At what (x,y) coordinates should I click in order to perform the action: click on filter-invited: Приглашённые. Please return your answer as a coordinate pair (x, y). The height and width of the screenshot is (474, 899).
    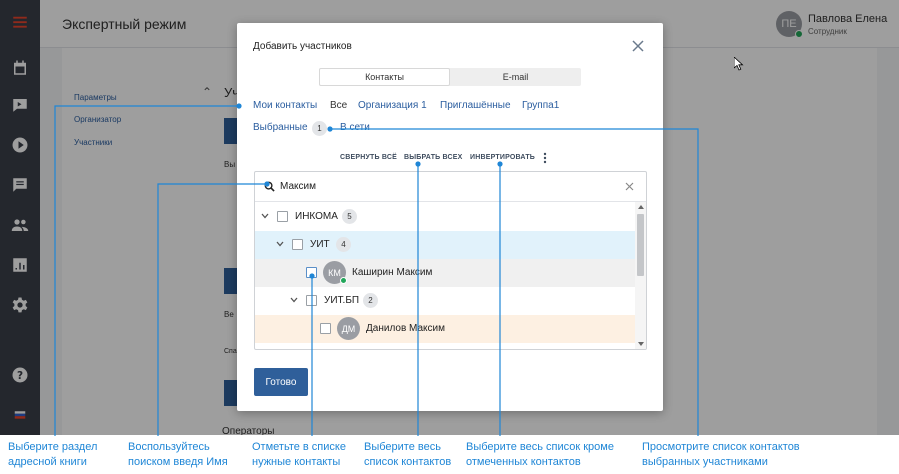
    Looking at the image, I should click on (475, 105).